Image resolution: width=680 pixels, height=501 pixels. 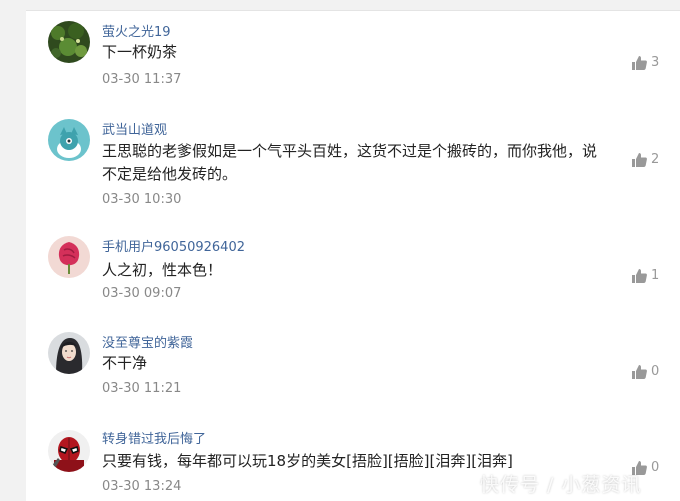 I want to click on comment-time: 03-30 11:21, so click(x=142, y=388).